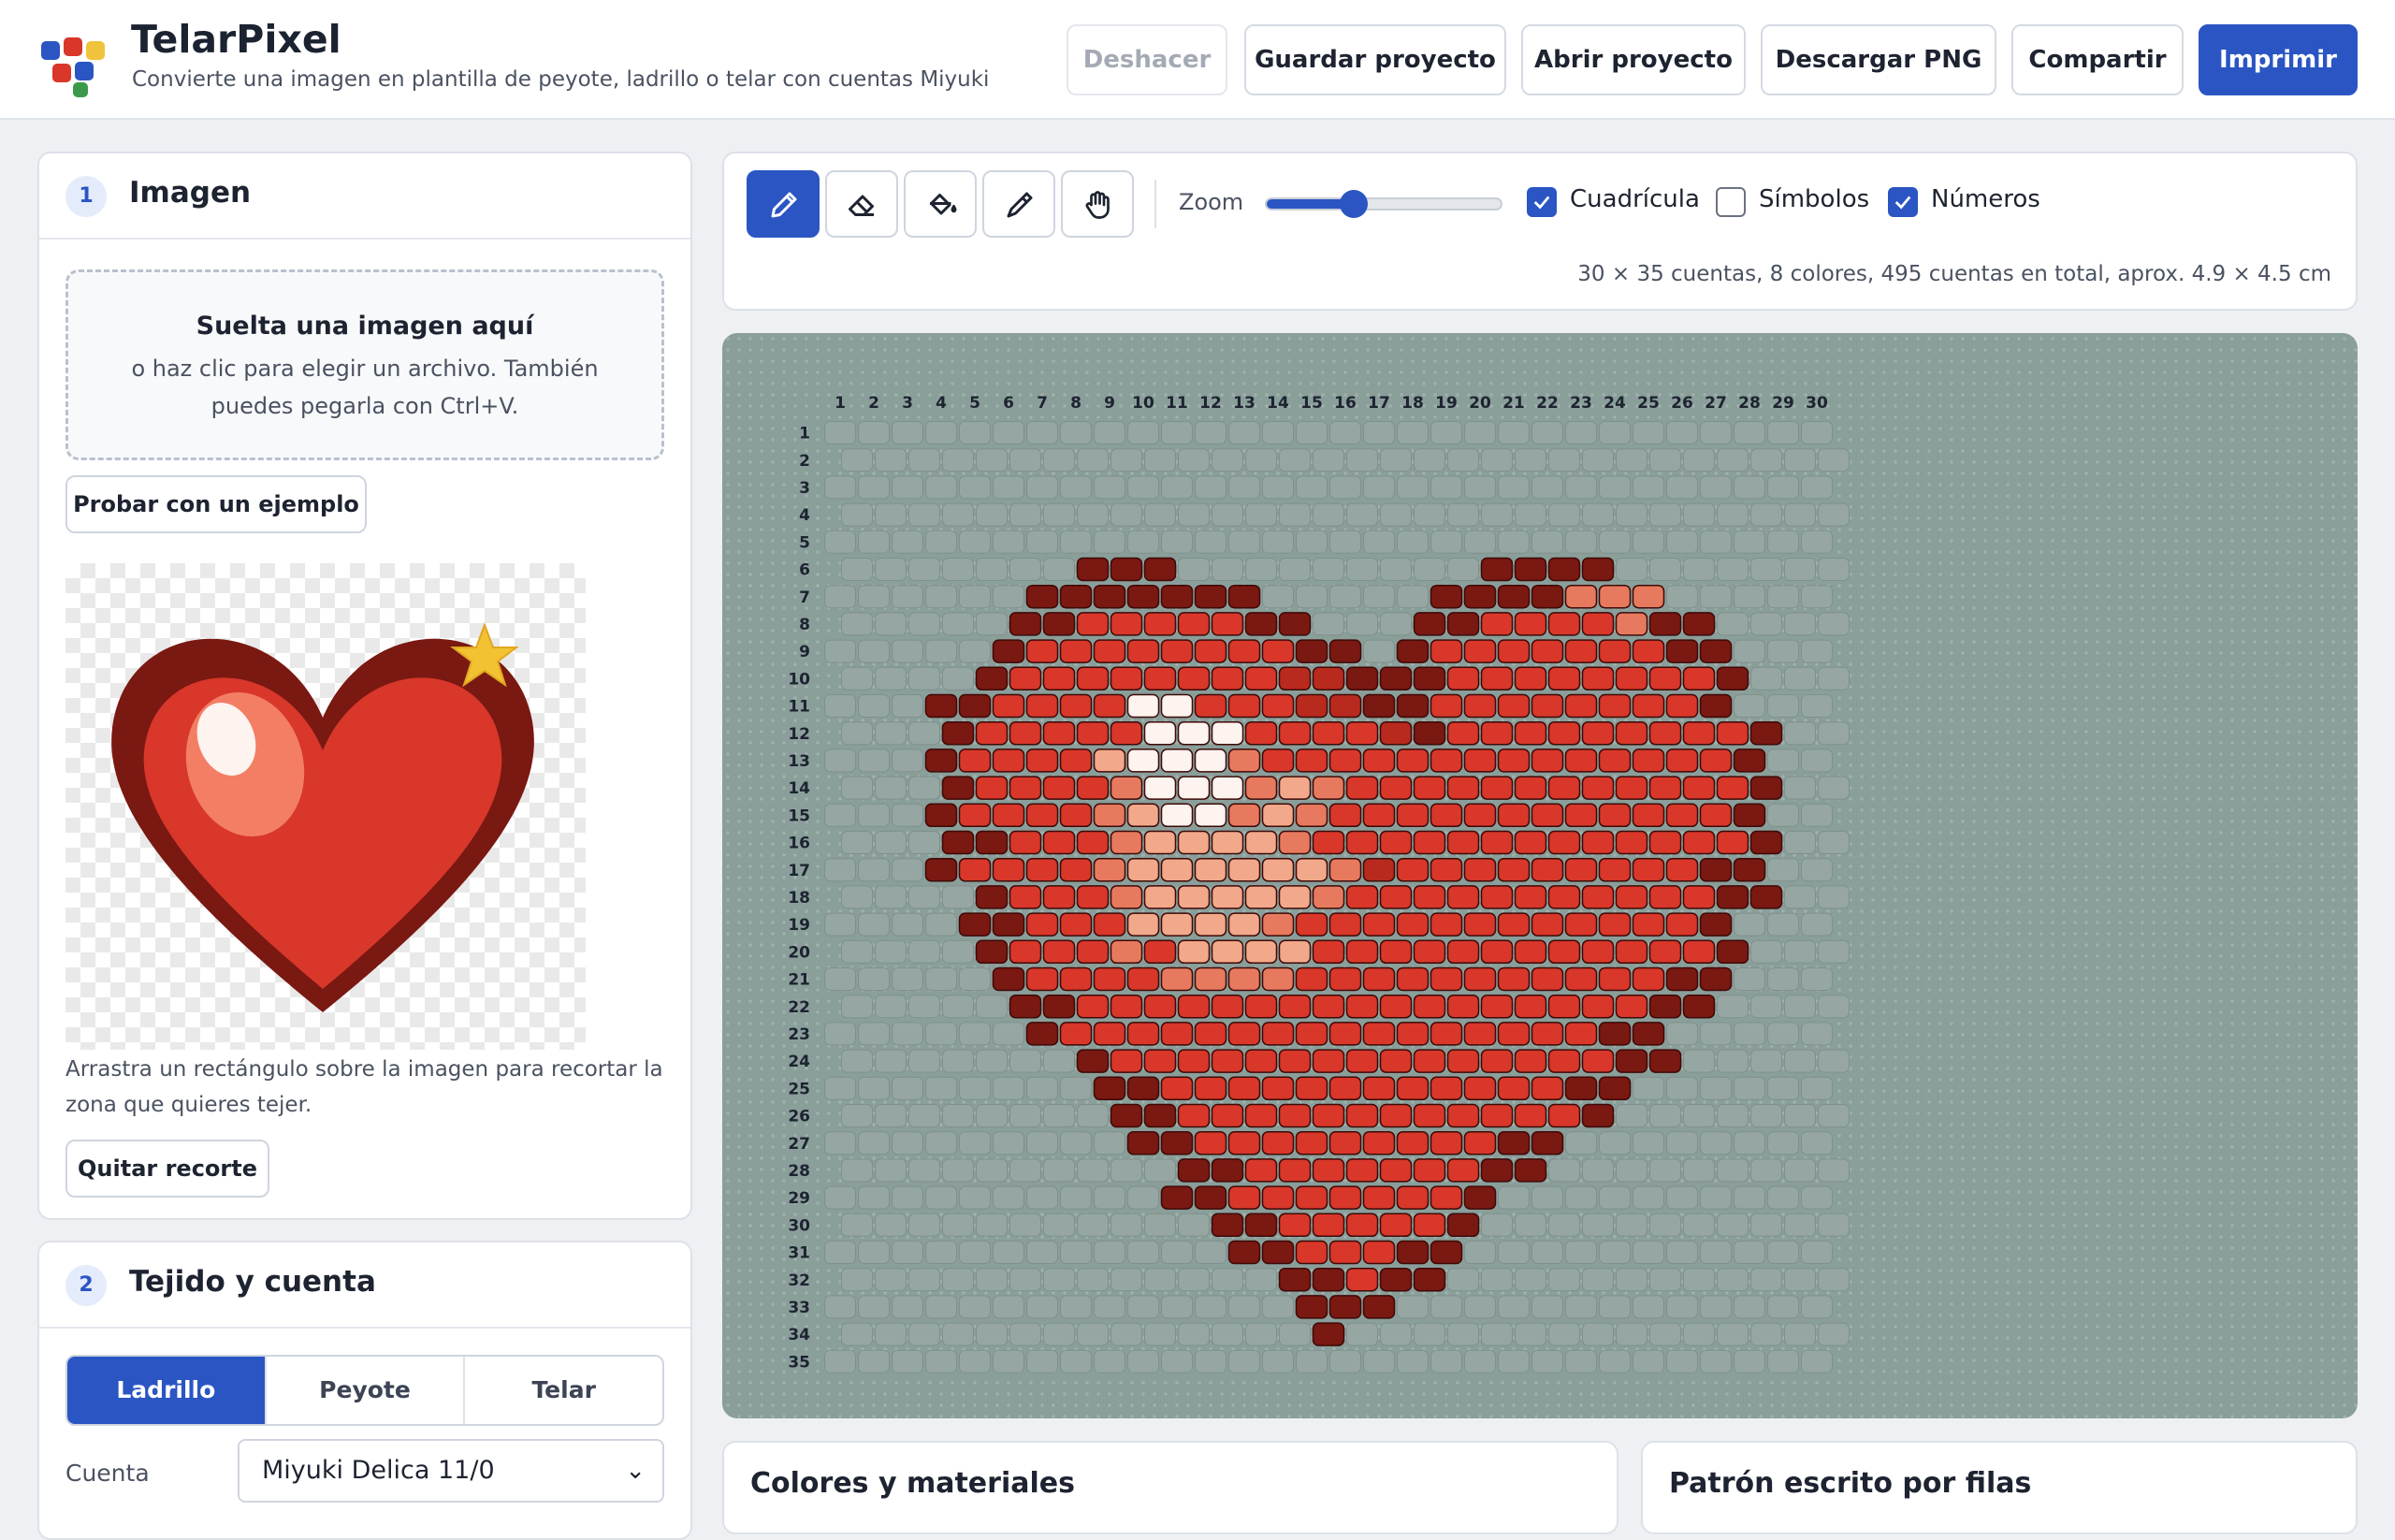 This screenshot has width=2395, height=1540. I want to click on undo-button: Deshacer, so click(1147, 60).